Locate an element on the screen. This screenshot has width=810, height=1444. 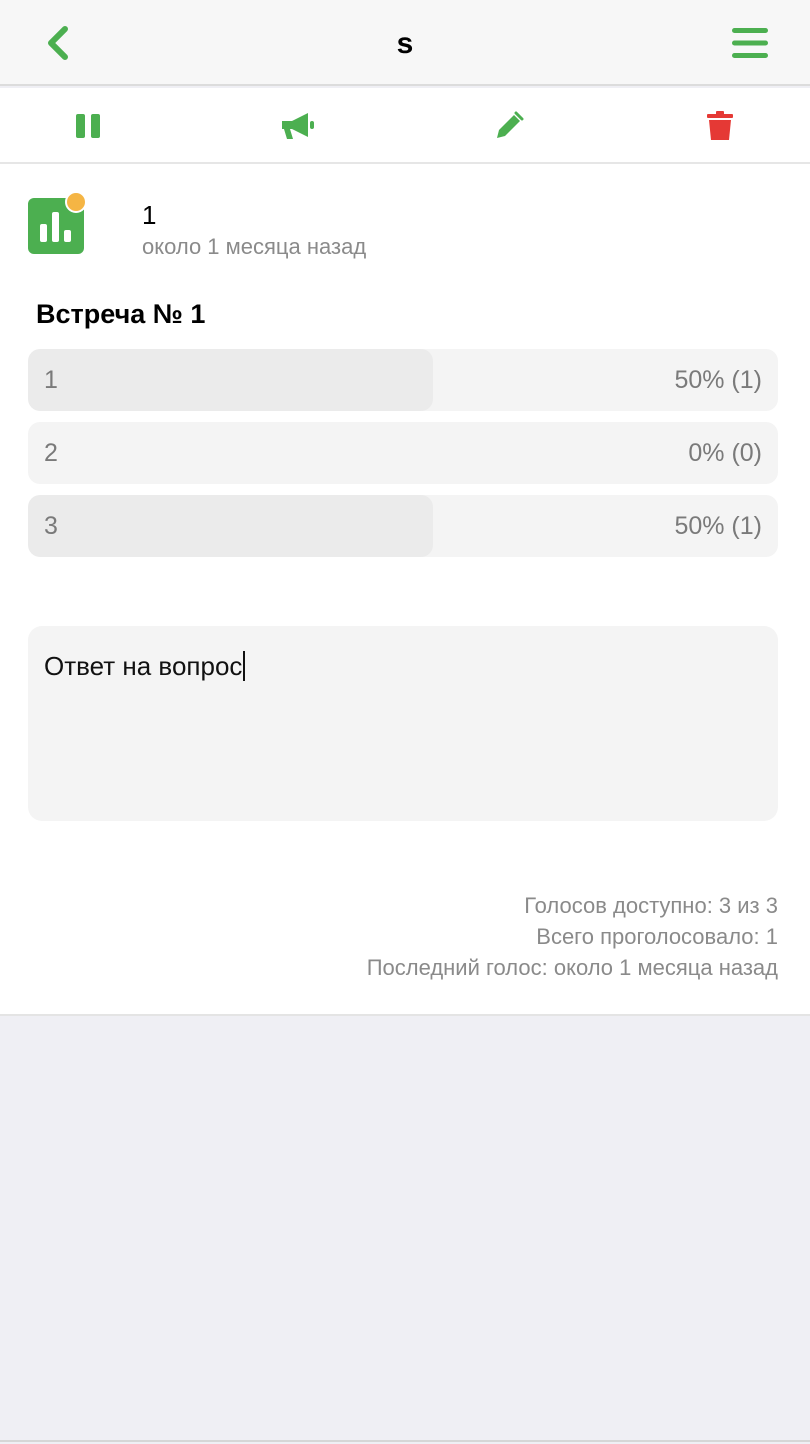
back-button is located at coordinates (58, 43).